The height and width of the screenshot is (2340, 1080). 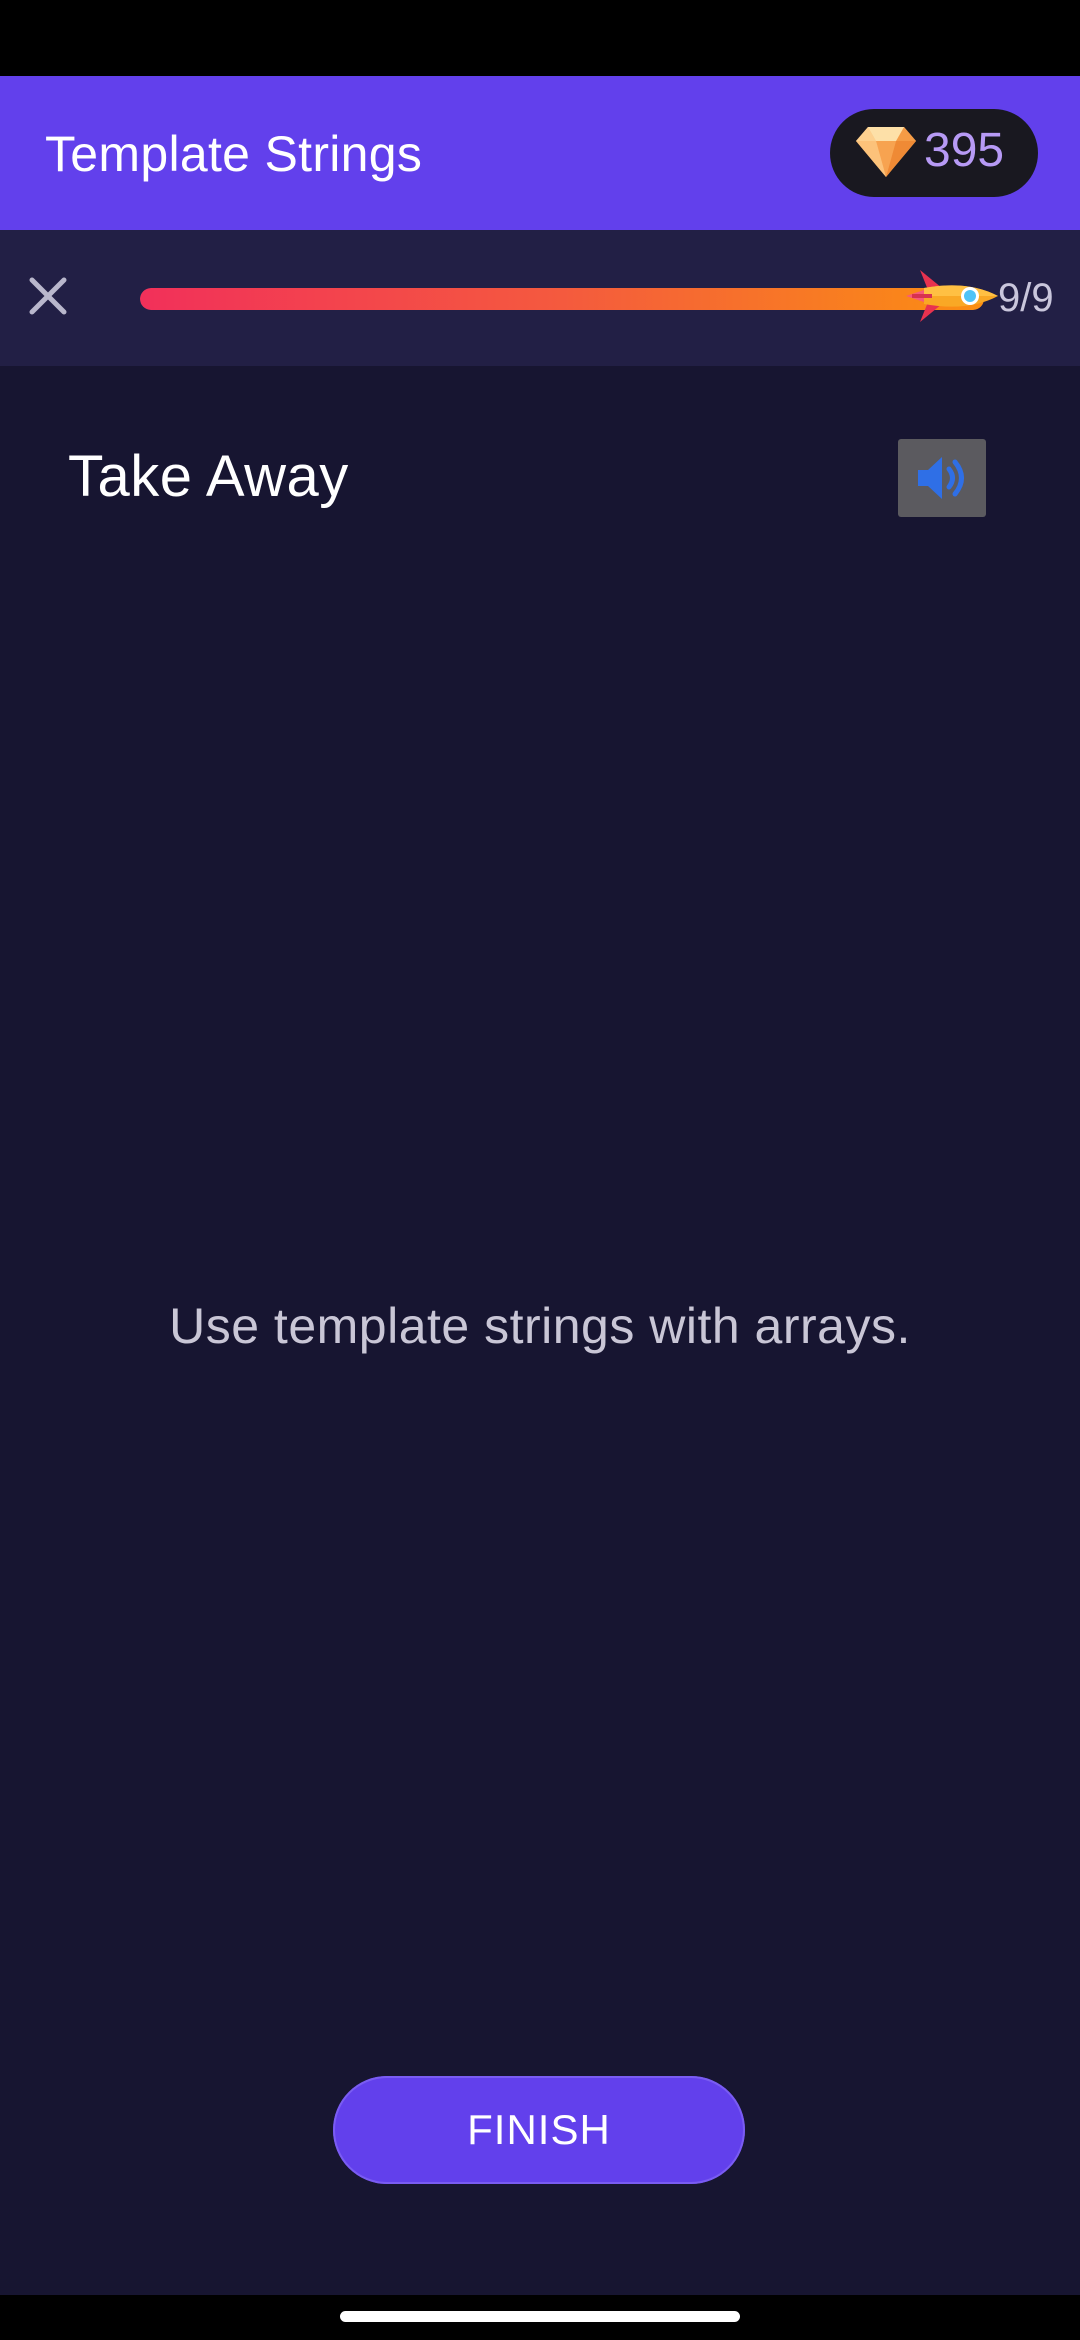 I want to click on gem-count: 395, so click(x=964, y=150).